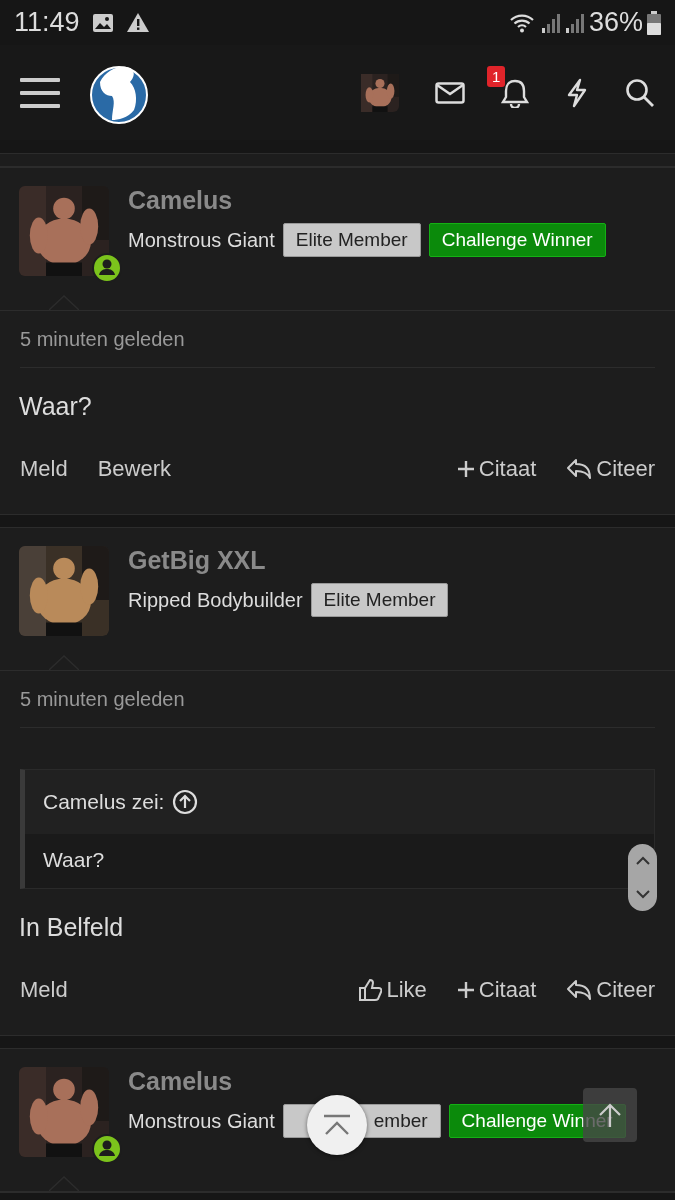 Image resolution: width=675 pixels, height=1200 pixels. I want to click on menu-button, so click(40, 92).